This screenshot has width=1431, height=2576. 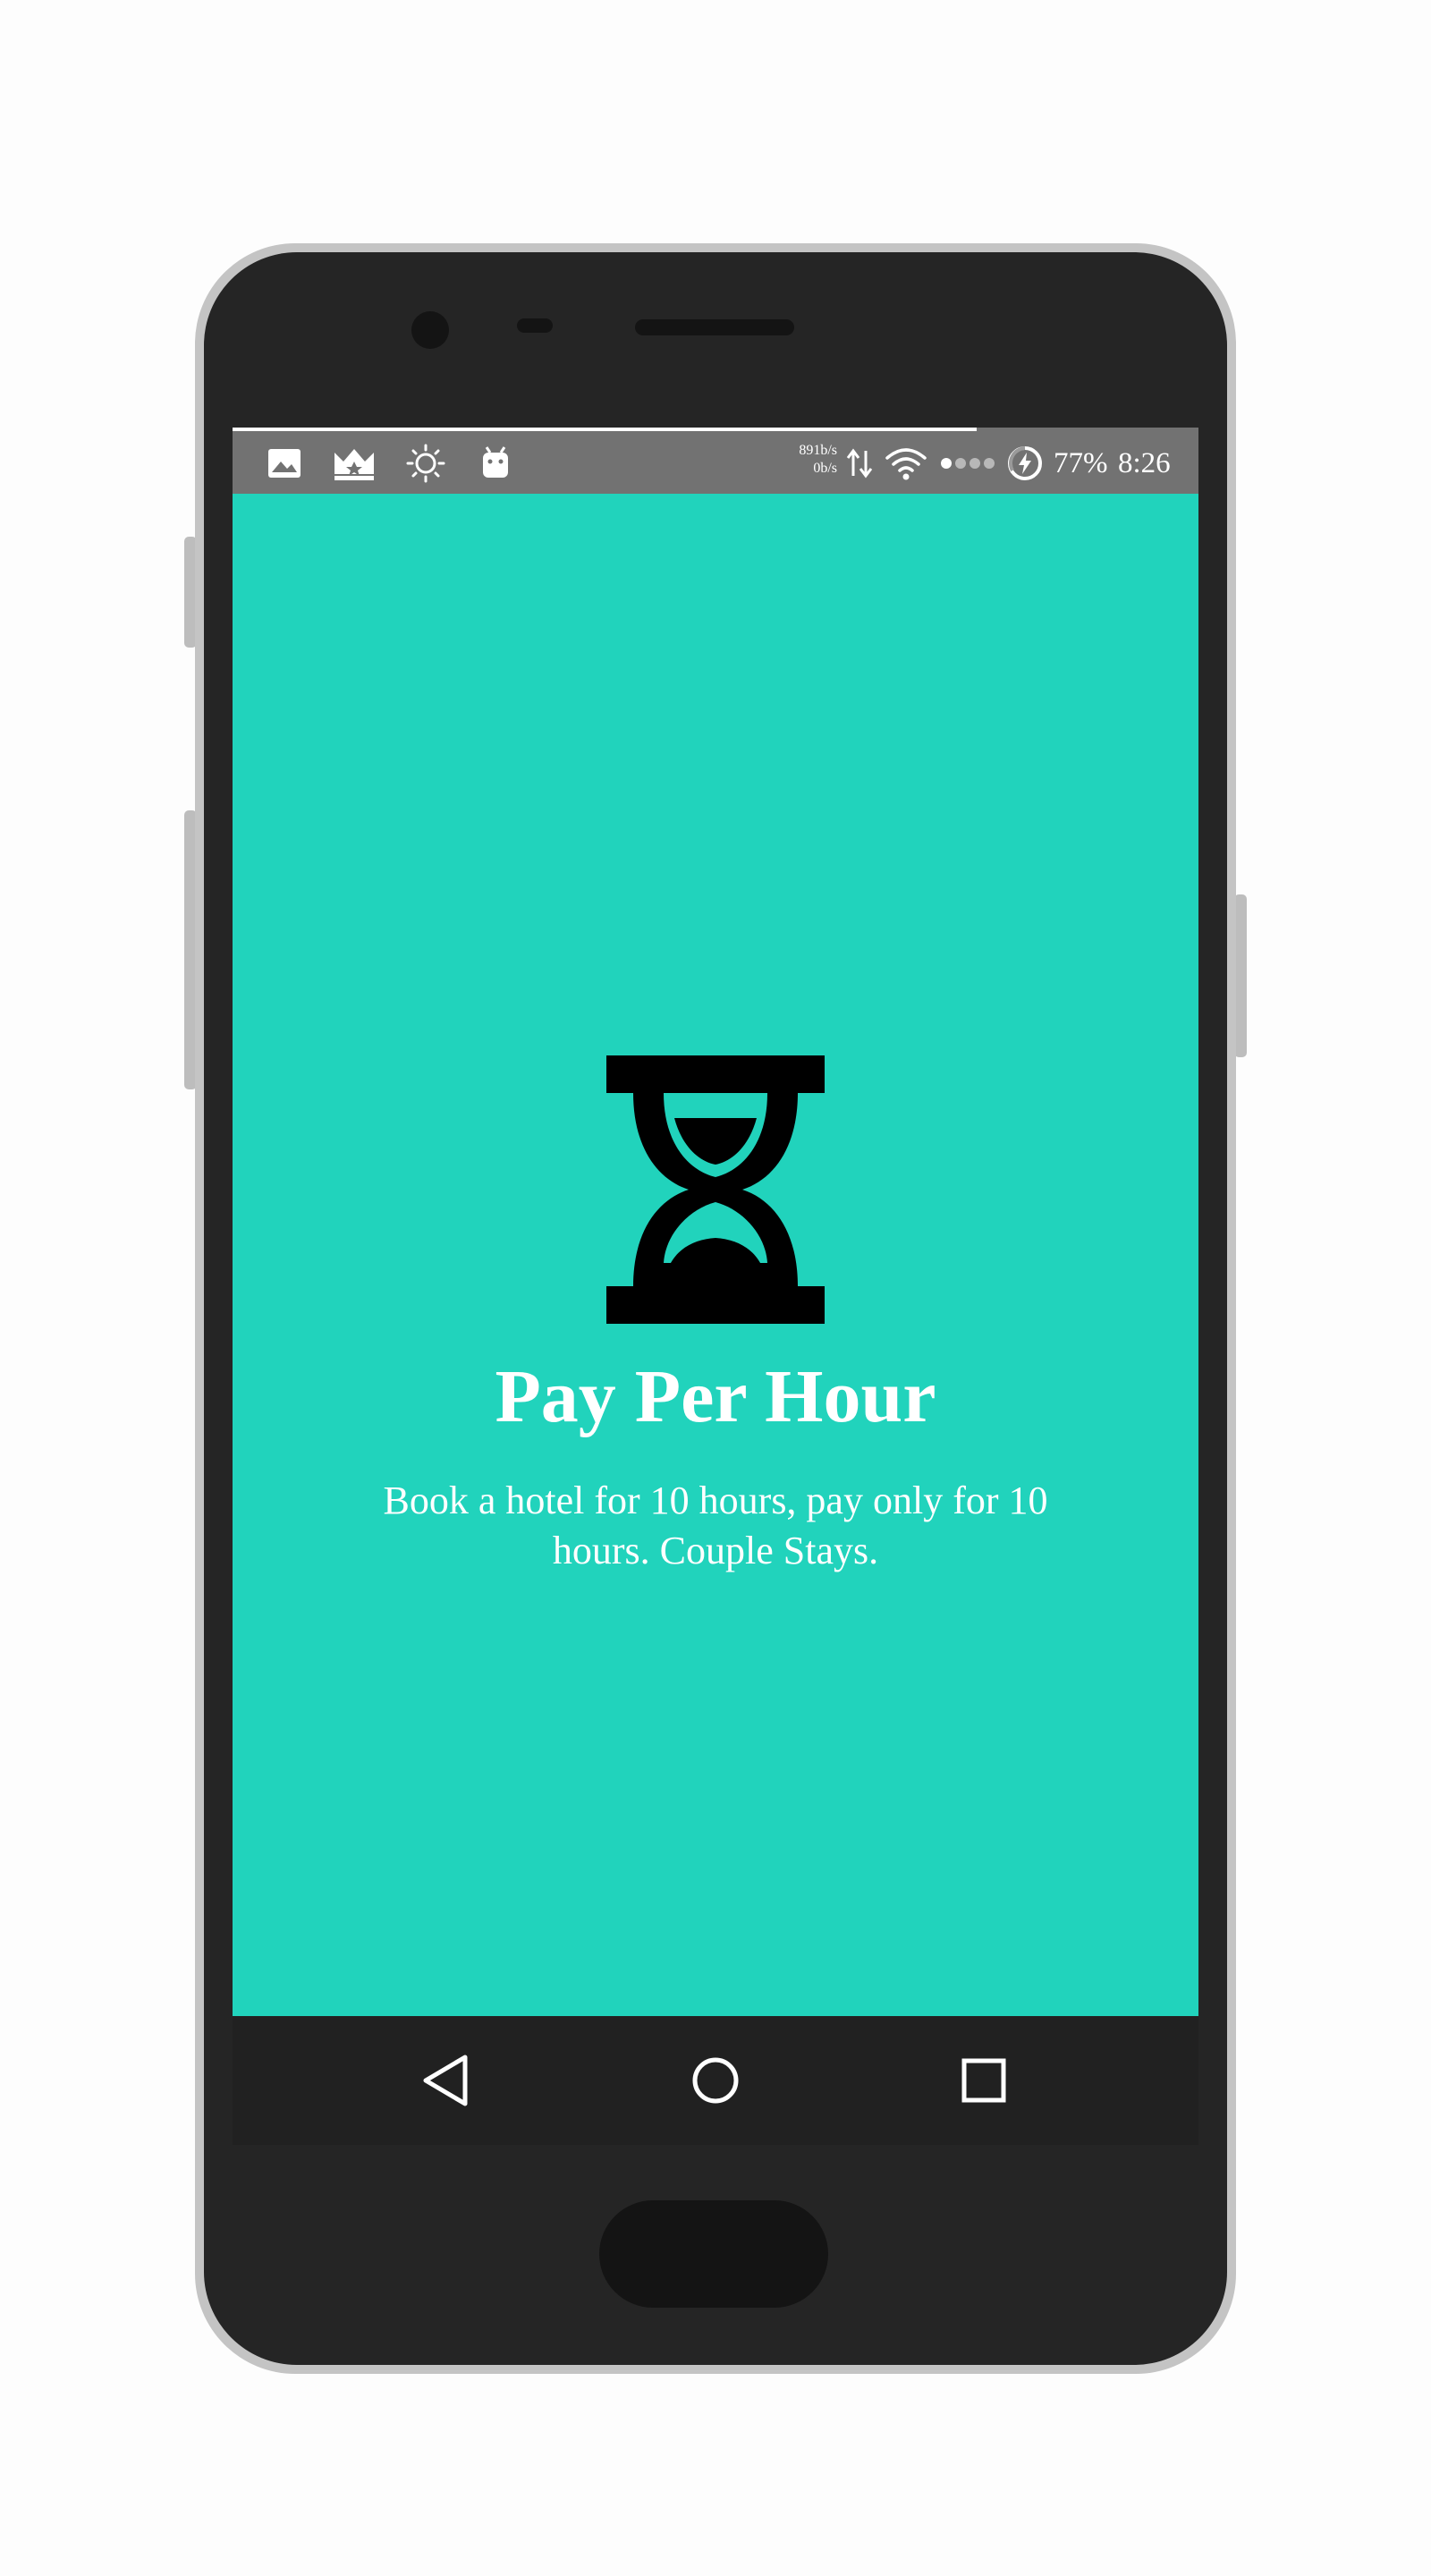 I want to click on battery-percent: 77%, so click(x=1081, y=463).